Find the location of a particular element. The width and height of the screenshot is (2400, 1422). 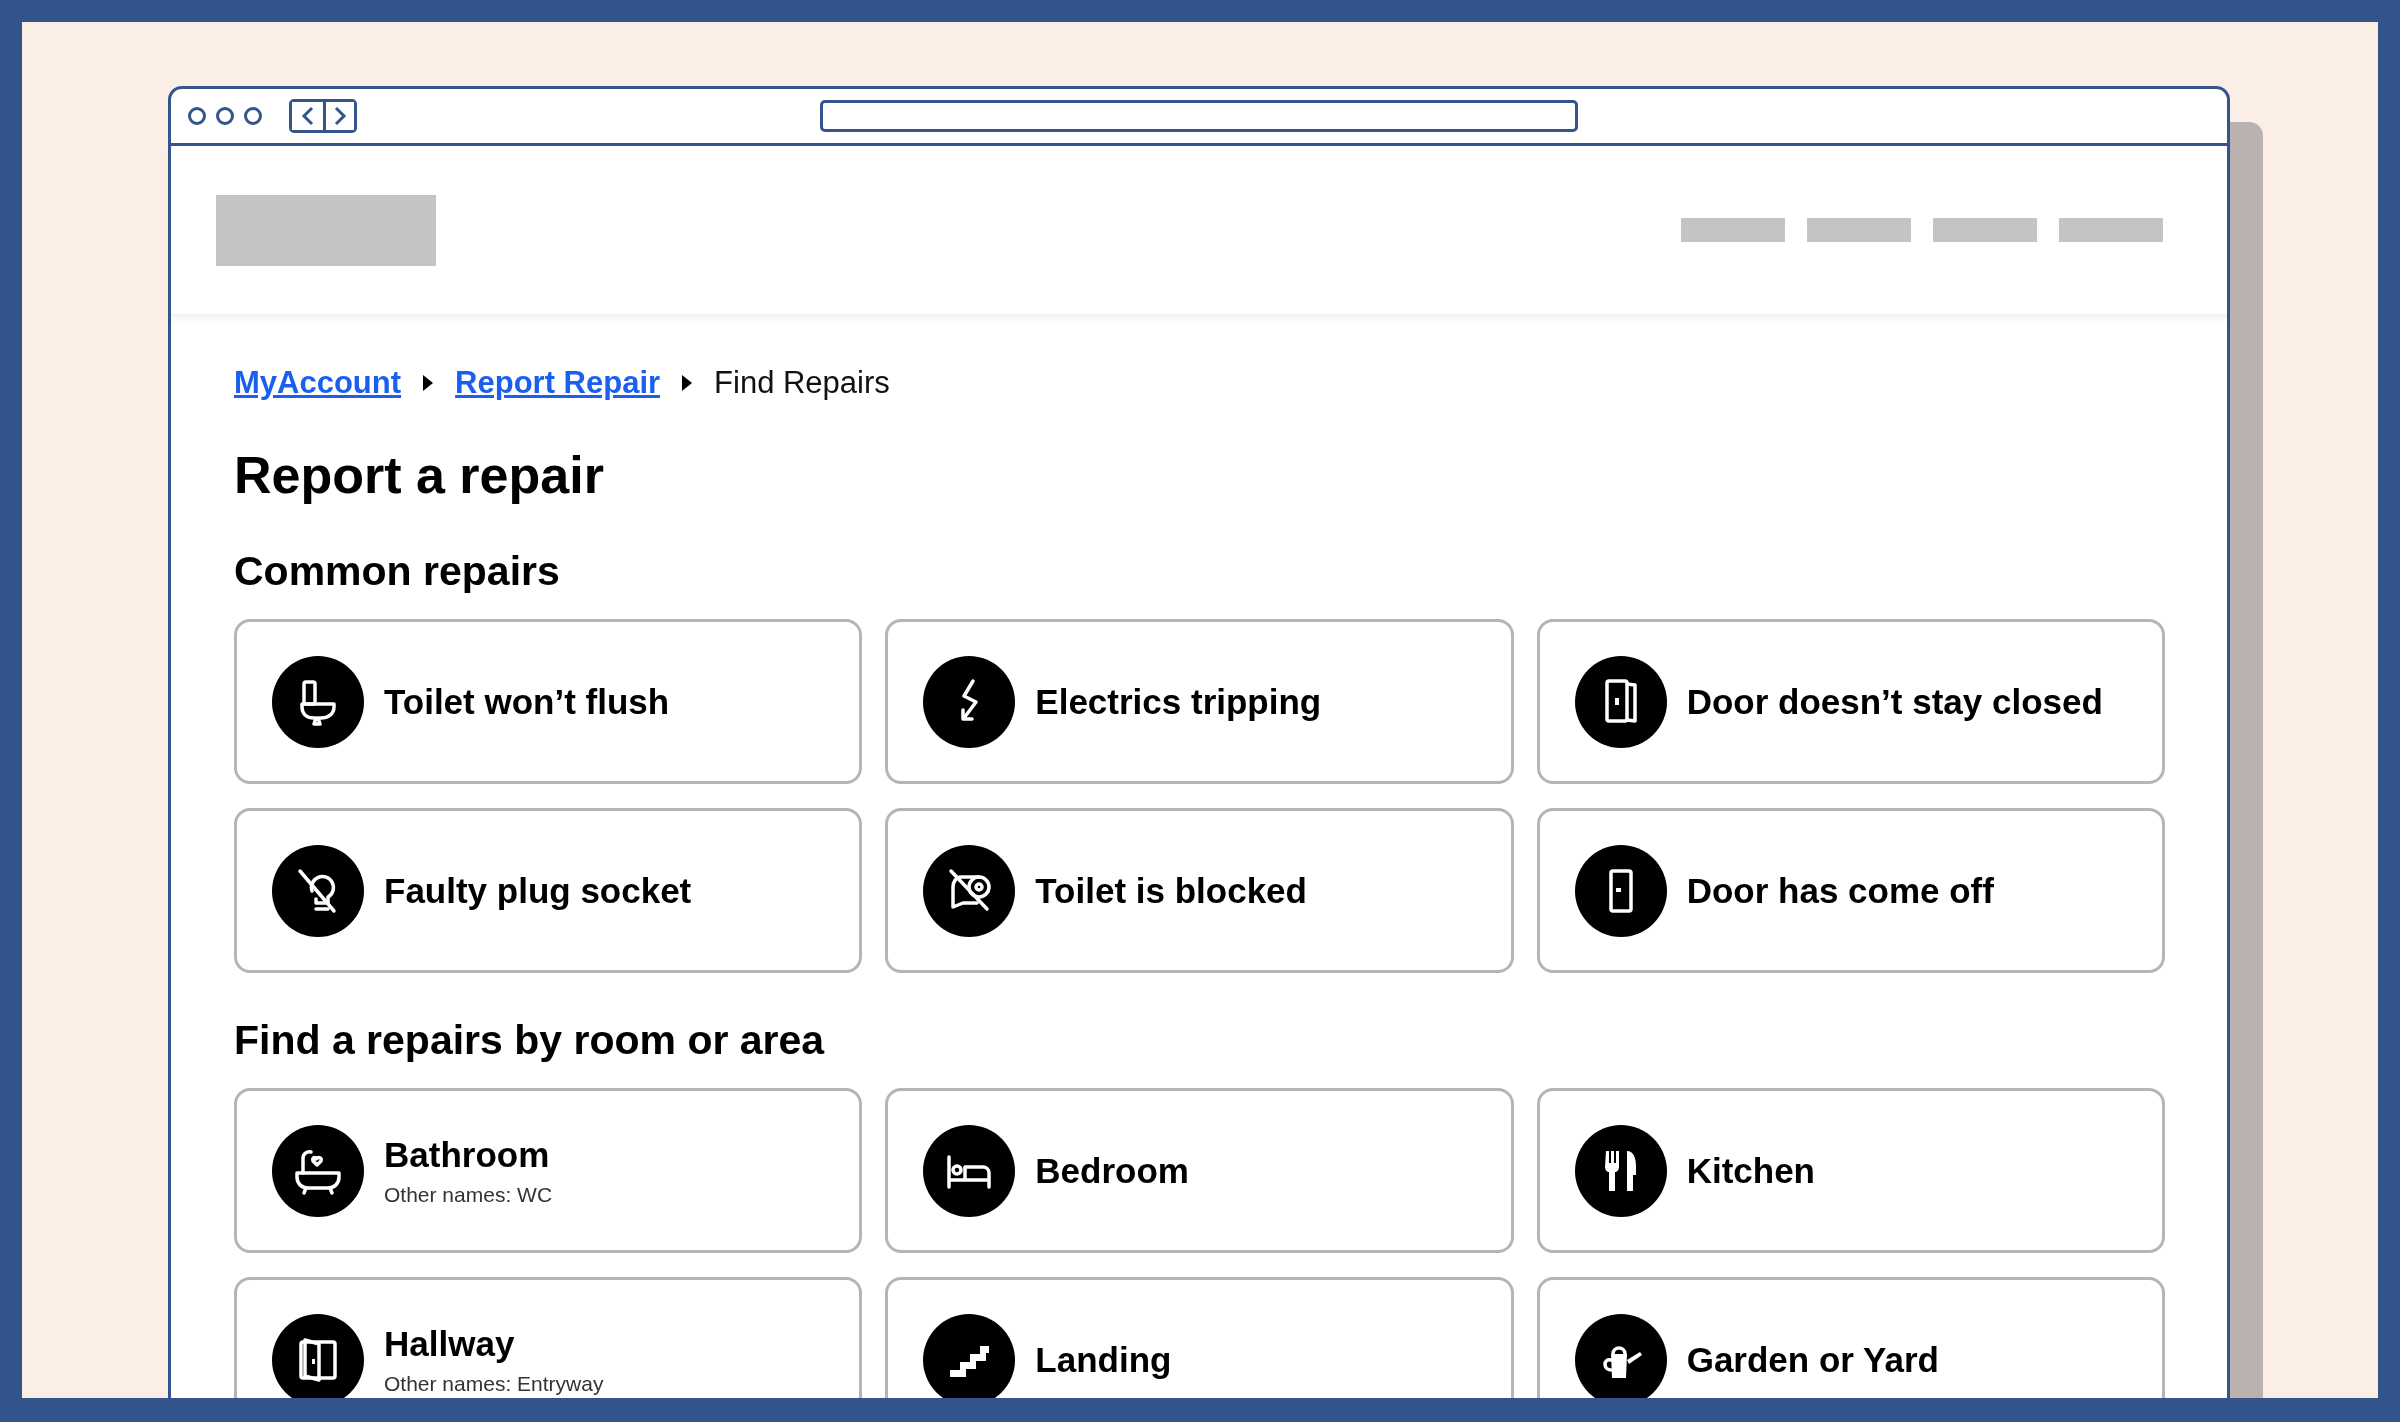

lightning-icon is located at coordinates (969, 701).